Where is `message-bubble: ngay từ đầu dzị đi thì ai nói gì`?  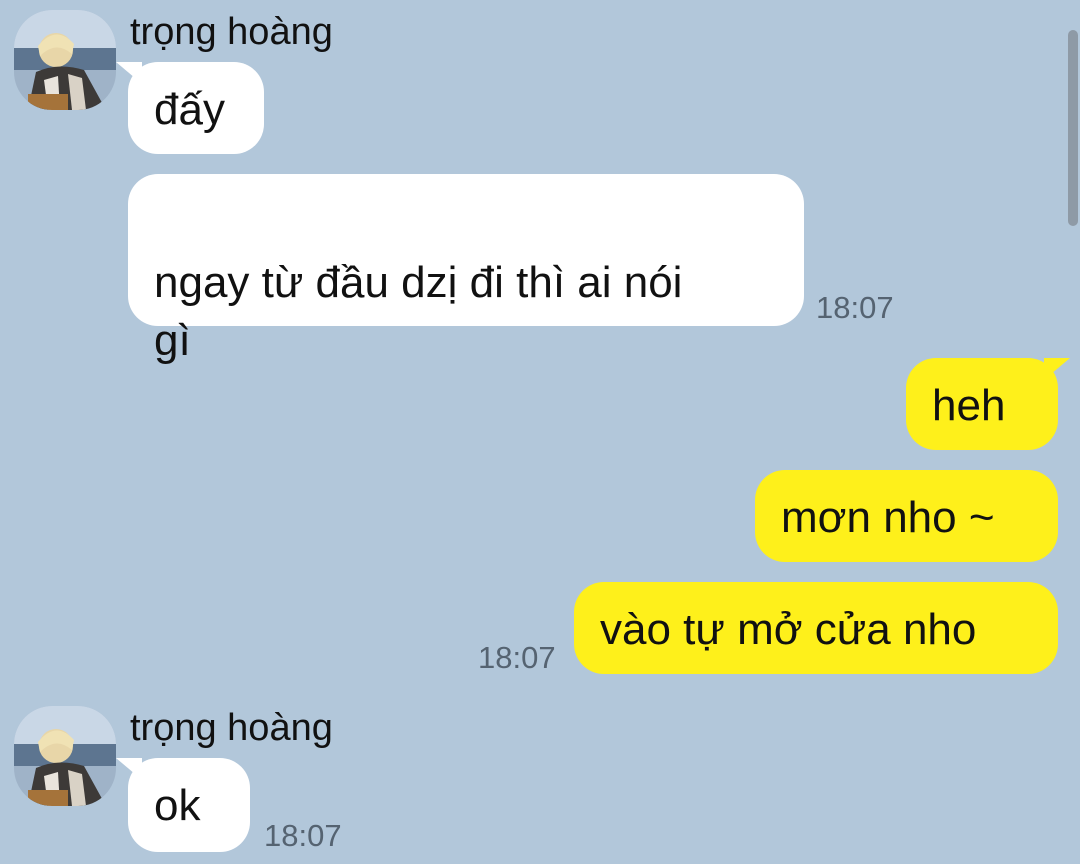
message-bubble: ngay từ đầu dzị đi thì ai nói gì is located at coordinates (466, 269).